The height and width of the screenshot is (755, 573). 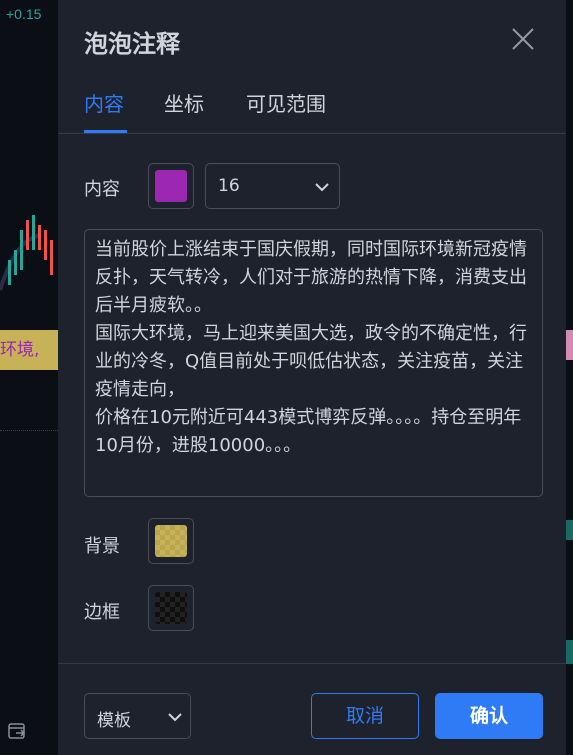 I want to click on tab-divider, so click(x=312, y=133).